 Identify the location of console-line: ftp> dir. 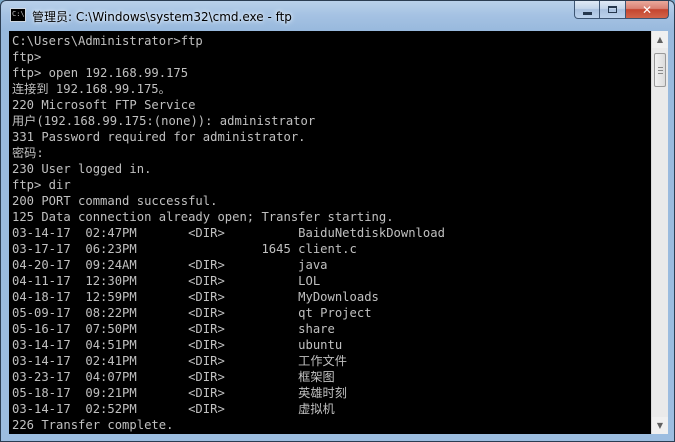
(41, 185).